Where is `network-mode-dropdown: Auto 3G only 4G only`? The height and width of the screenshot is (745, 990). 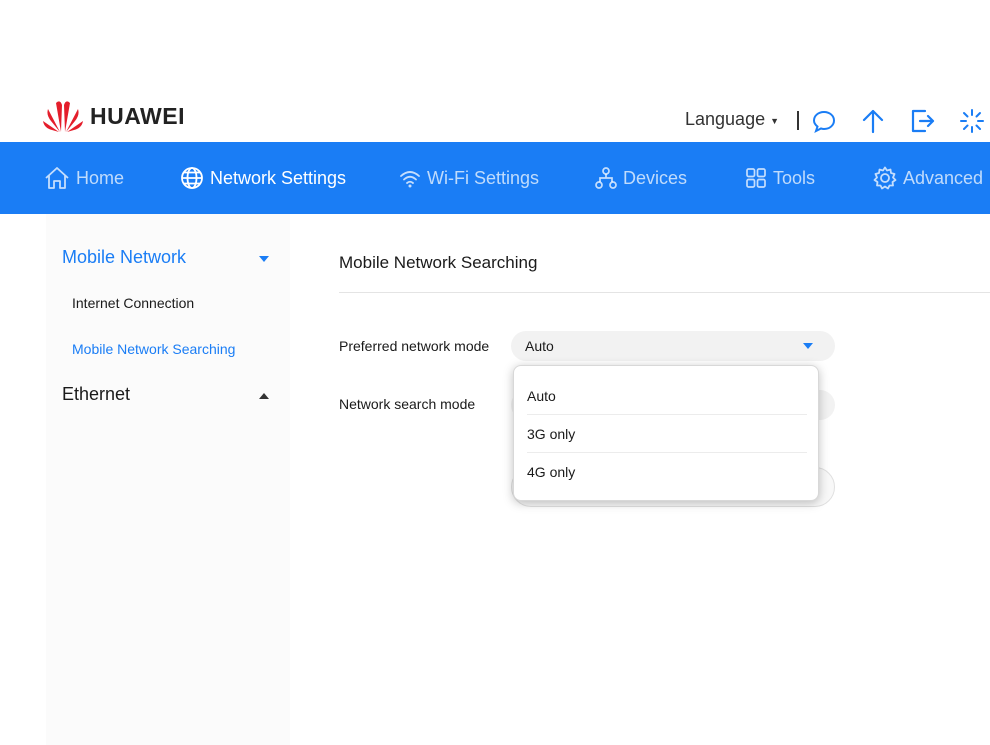
network-mode-dropdown: Auto 3G only 4G only is located at coordinates (666, 433).